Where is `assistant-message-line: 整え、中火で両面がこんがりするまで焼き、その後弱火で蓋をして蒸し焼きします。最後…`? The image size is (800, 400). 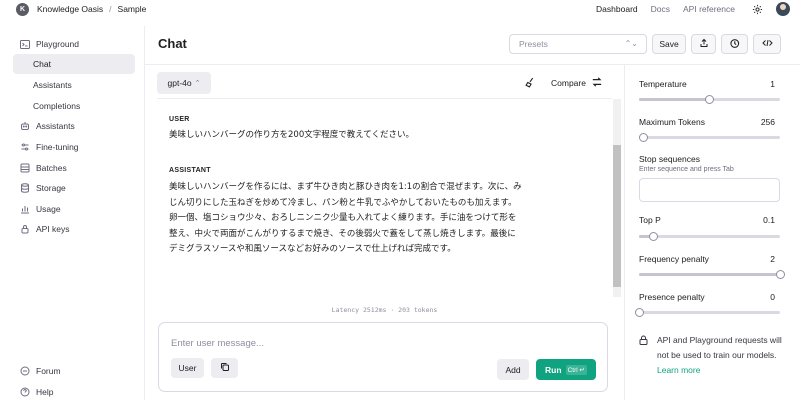 assistant-message-line: 整え、中火で両面がこんがりするまで焼き、その後弱火で蓋をして蒸し焼きします。最後… is located at coordinates (342, 233).